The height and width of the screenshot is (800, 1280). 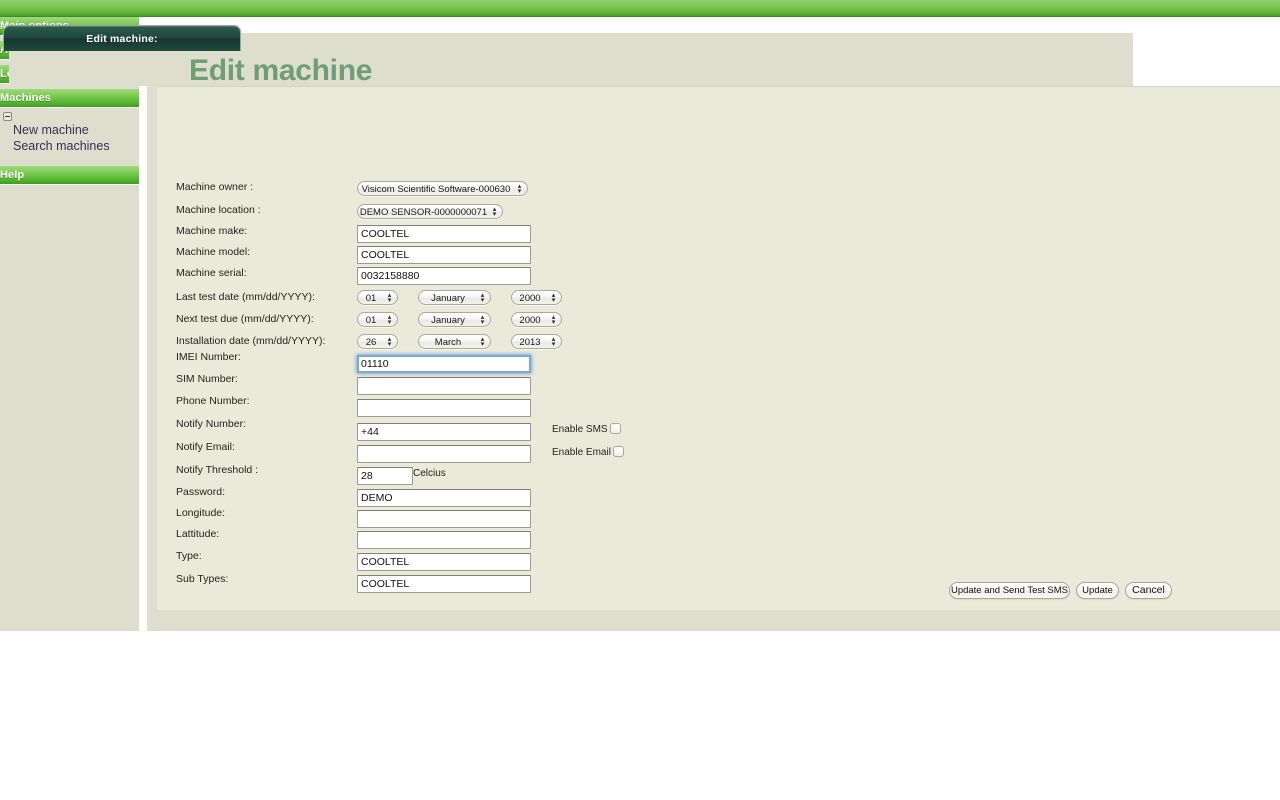 What do you see at coordinates (7, 116) in the screenshot?
I see `minus-box-icon` at bounding box center [7, 116].